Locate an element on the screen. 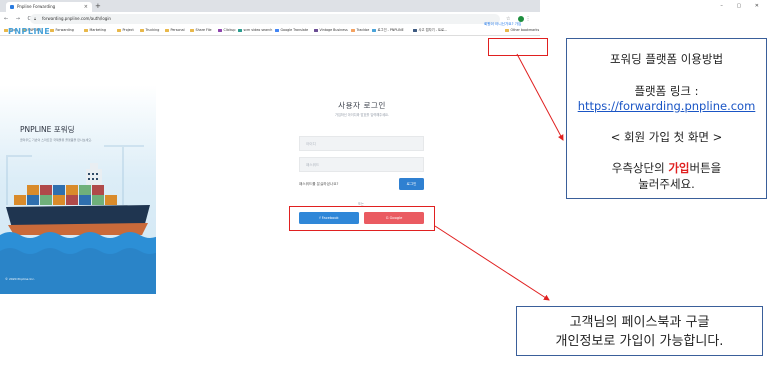  arrow-to-note2 is located at coordinates (492, 263).